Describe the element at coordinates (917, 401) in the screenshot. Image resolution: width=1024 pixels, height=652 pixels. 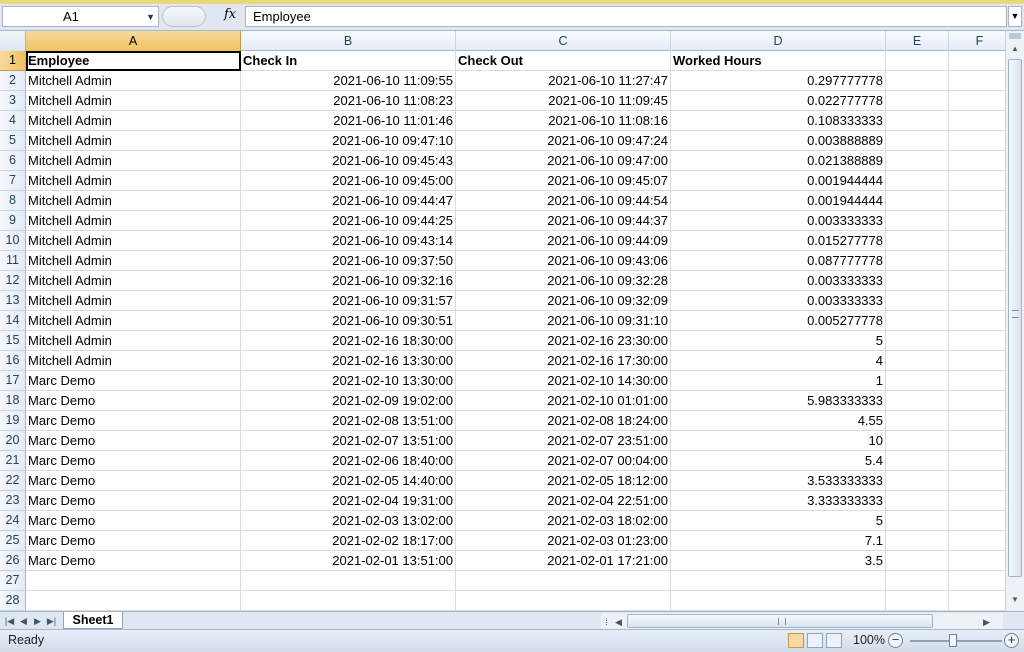
I see `cell-e18` at that location.